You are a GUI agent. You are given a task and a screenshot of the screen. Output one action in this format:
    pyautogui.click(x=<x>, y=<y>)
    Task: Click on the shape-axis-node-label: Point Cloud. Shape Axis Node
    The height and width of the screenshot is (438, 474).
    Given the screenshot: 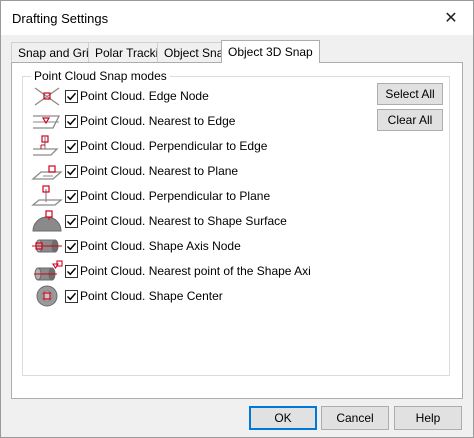 What is the action you would take?
    pyautogui.click(x=160, y=246)
    